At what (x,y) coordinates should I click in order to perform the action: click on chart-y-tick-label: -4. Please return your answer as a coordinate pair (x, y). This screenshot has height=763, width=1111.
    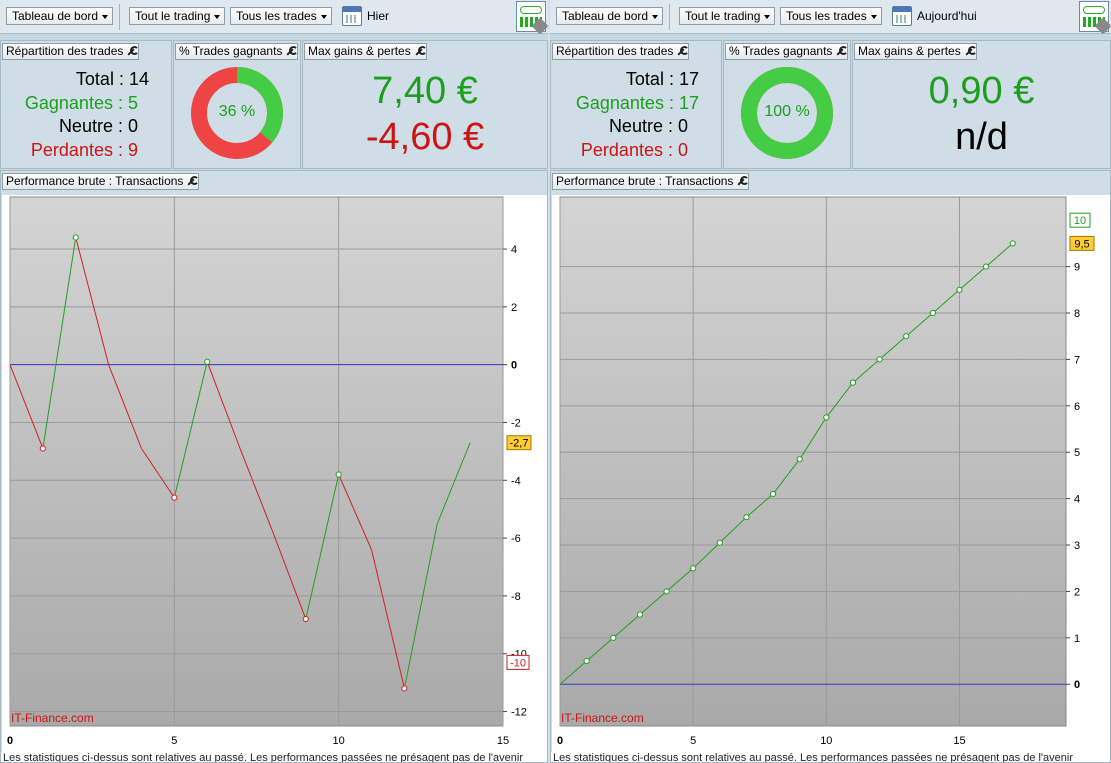
    Looking at the image, I should click on (516, 481).